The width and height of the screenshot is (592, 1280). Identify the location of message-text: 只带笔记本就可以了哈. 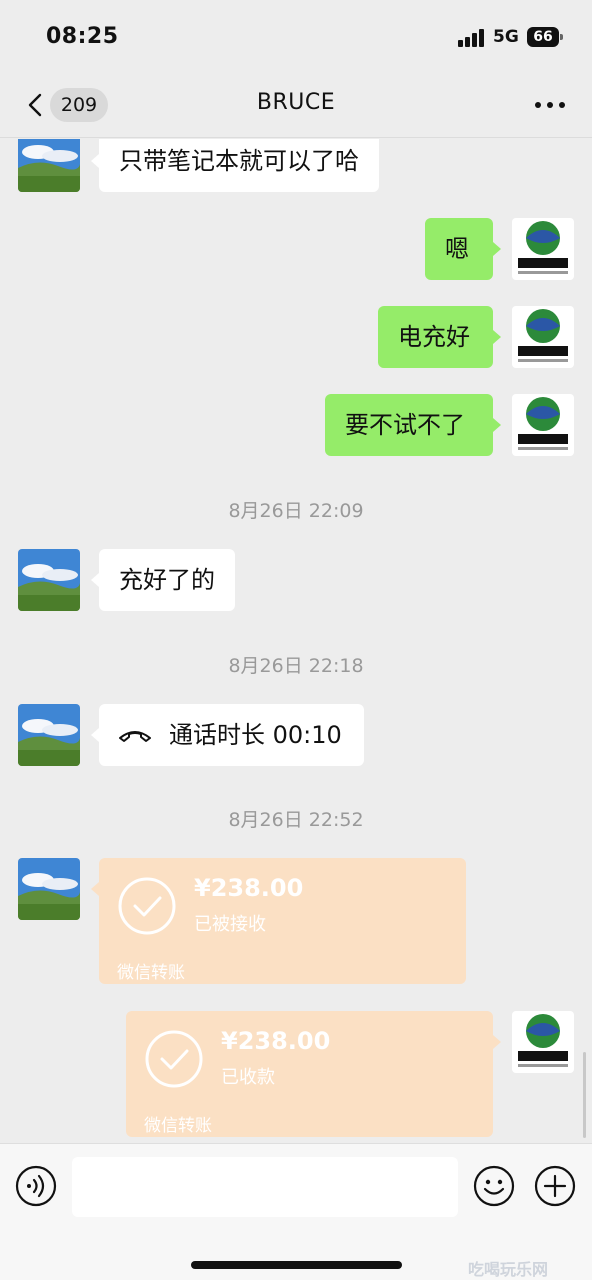
(239, 161).